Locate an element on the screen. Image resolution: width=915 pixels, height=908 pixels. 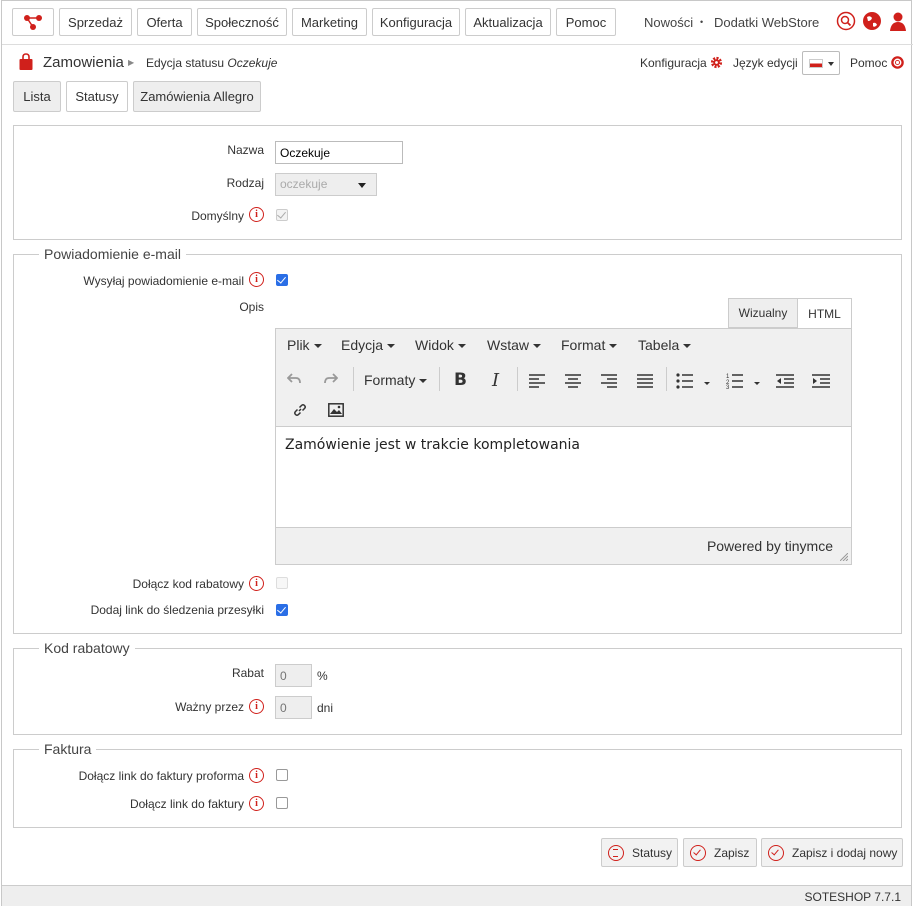
invoice-section-legend: Faktura is located at coordinates (68, 749).